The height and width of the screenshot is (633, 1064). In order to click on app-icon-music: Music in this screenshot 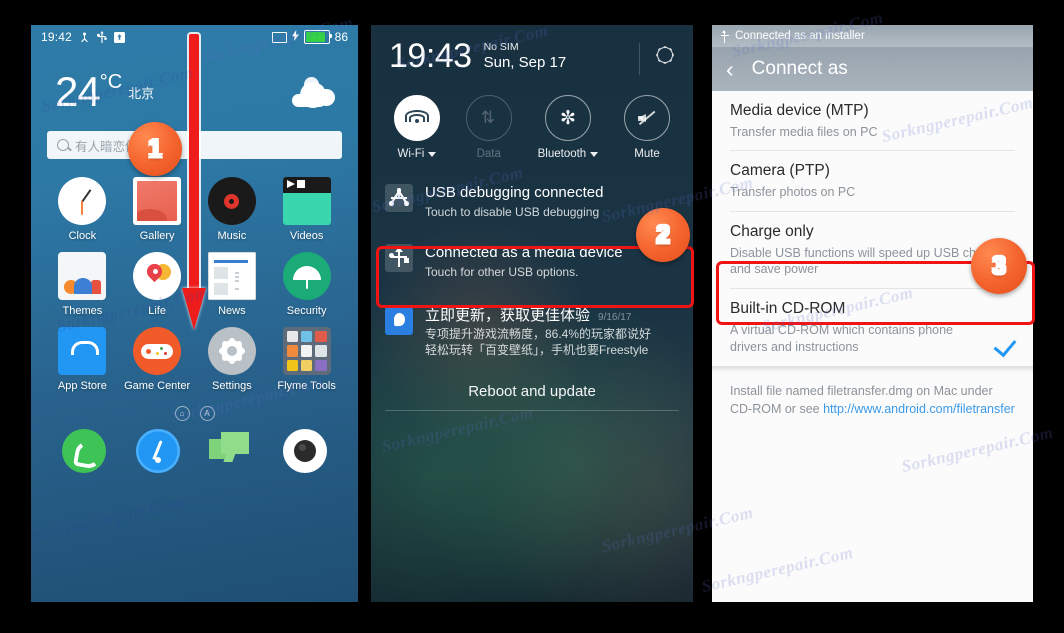, I will do `click(232, 209)`.